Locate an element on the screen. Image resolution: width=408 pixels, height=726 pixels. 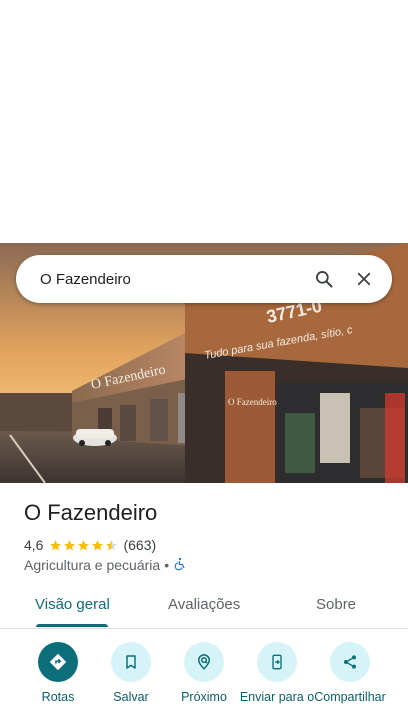
send-to-phone-button: Enviar para o is located at coordinates (277, 673).